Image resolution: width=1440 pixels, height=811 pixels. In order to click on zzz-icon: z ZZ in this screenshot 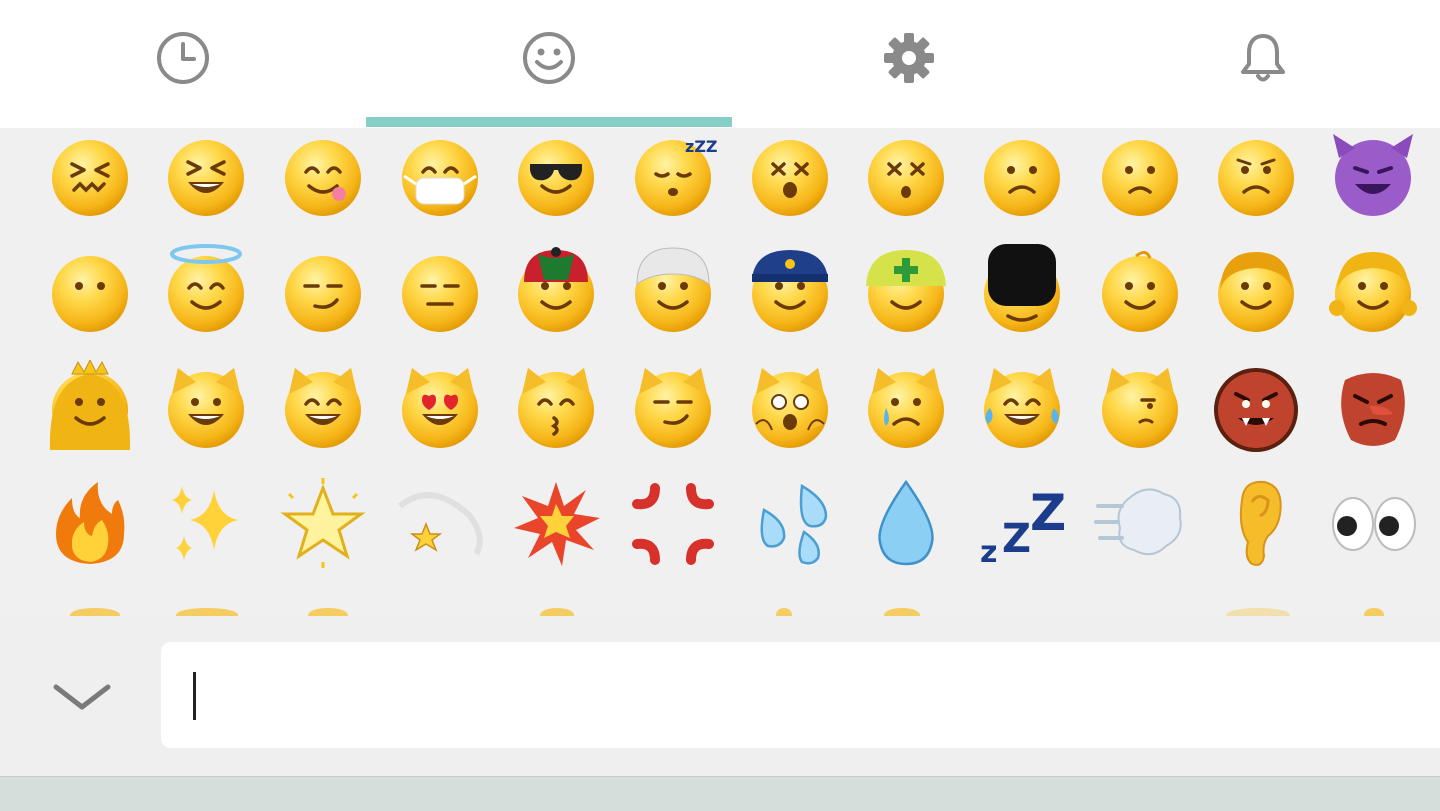, I will do `click(1023, 527)`.